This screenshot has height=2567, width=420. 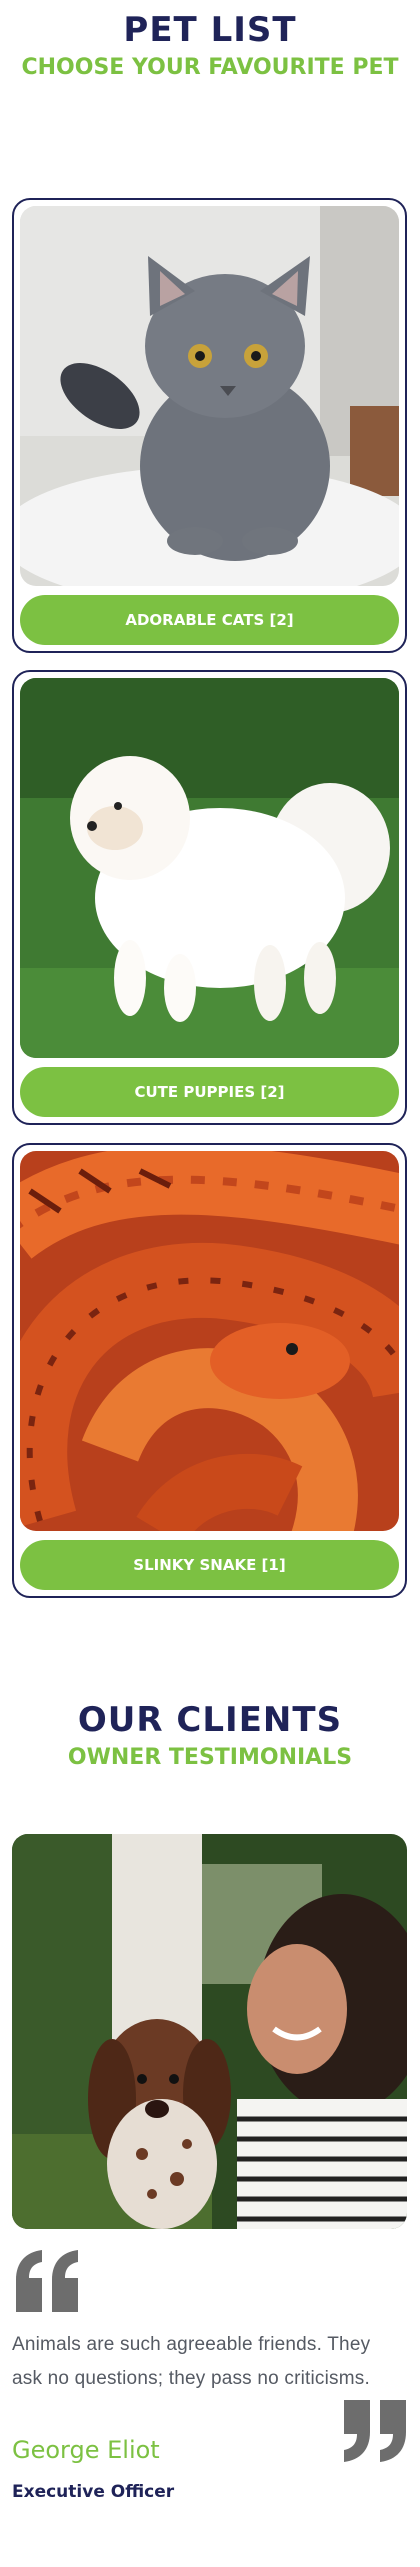 What do you see at coordinates (209, 1341) in the screenshot?
I see `snake-photo` at bounding box center [209, 1341].